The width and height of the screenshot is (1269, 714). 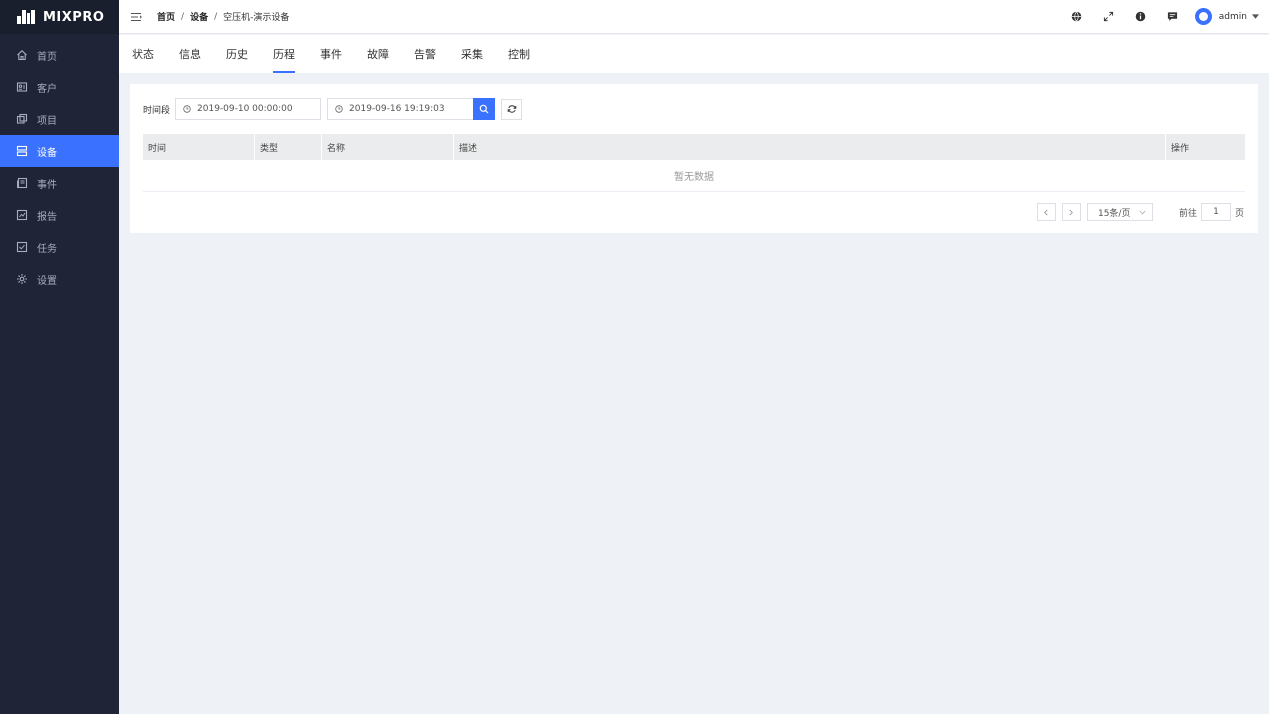 I want to click on sidebar-item-report: 报告, so click(x=59, y=215).